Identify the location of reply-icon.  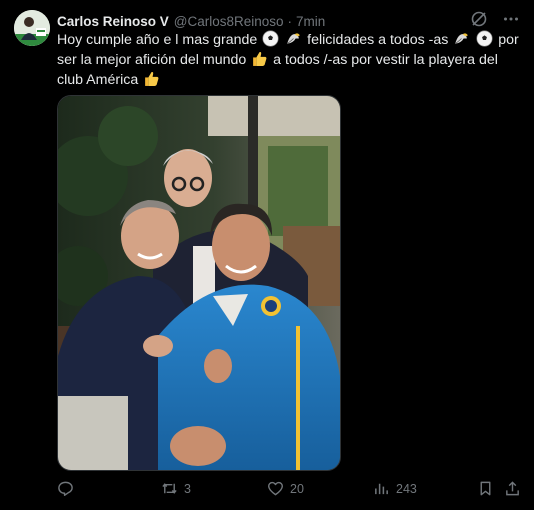
(65, 489).